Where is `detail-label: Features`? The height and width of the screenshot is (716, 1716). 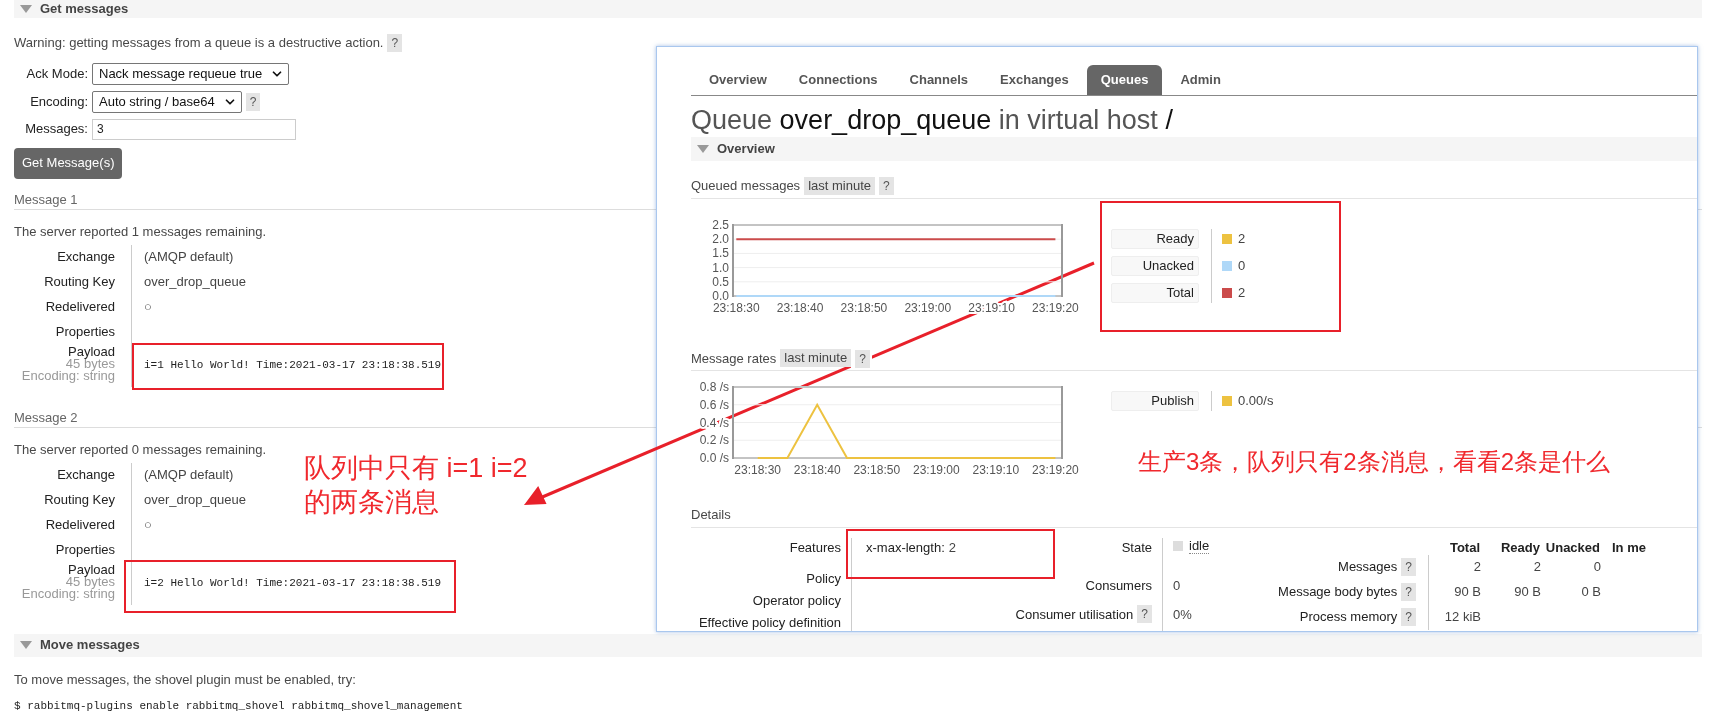 detail-label: Features is located at coordinates (815, 547).